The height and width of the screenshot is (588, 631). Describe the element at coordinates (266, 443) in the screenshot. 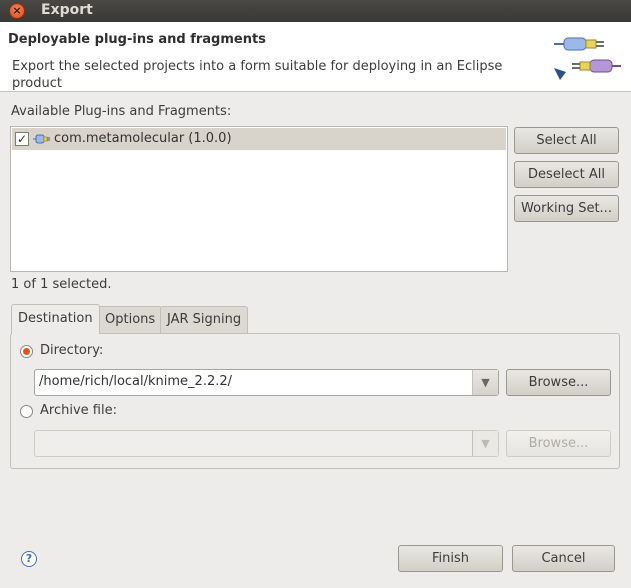

I see `archive-combo: ▼` at that location.